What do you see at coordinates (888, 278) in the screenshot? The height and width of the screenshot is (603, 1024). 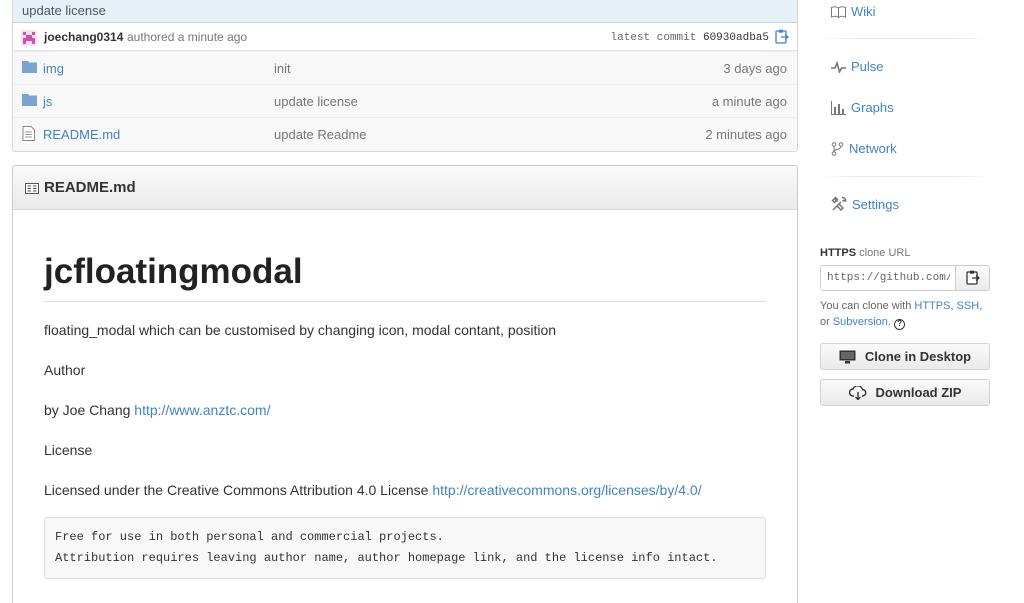 I see `clone-url-input` at bounding box center [888, 278].